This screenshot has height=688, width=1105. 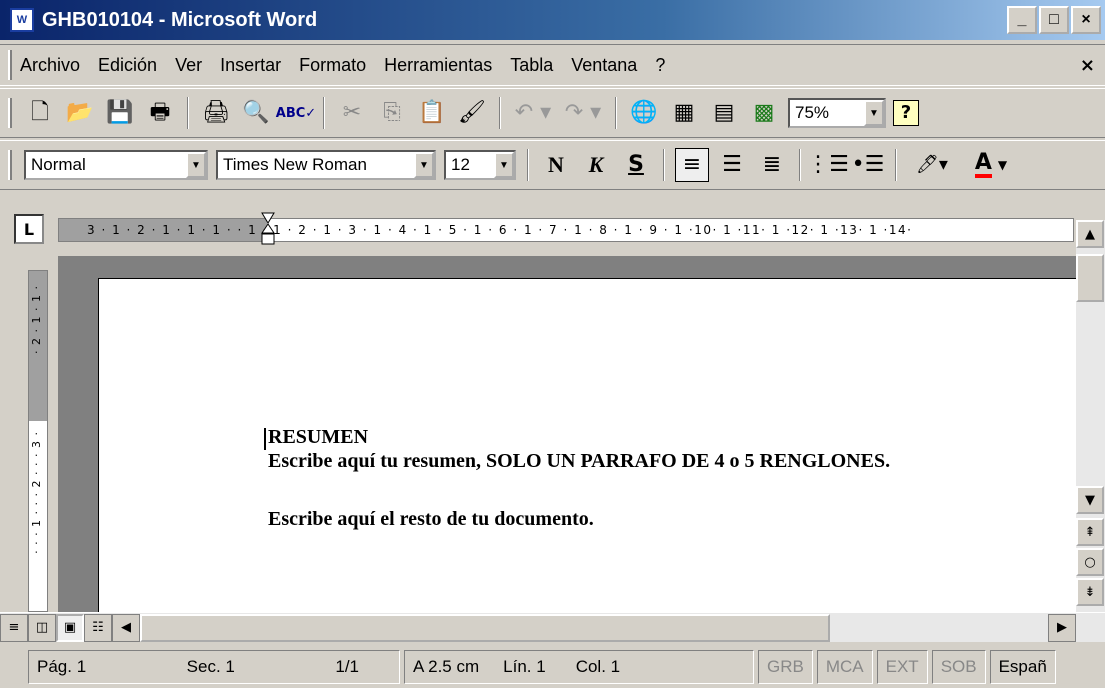 What do you see at coordinates (1090, 592) in the screenshot?
I see `next-page-icon: ⇟` at bounding box center [1090, 592].